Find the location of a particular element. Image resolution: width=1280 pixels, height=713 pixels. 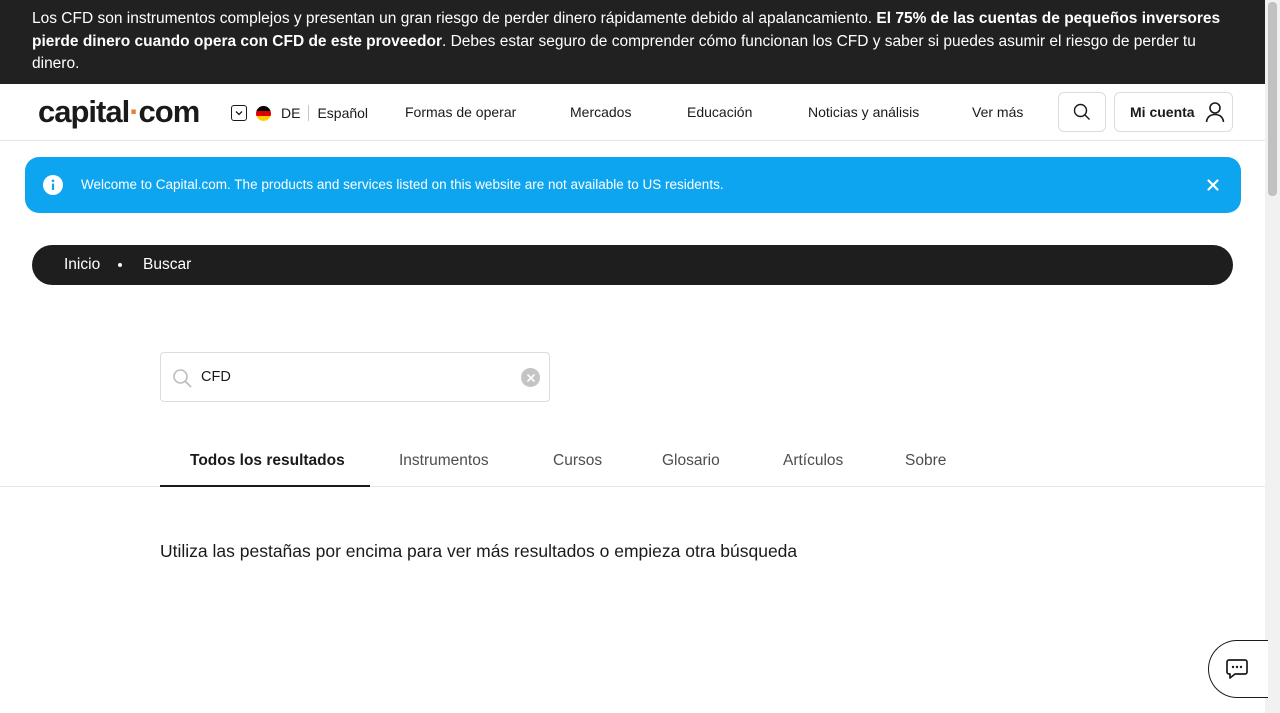

breadcrumb-separator is located at coordinates (120, 265).